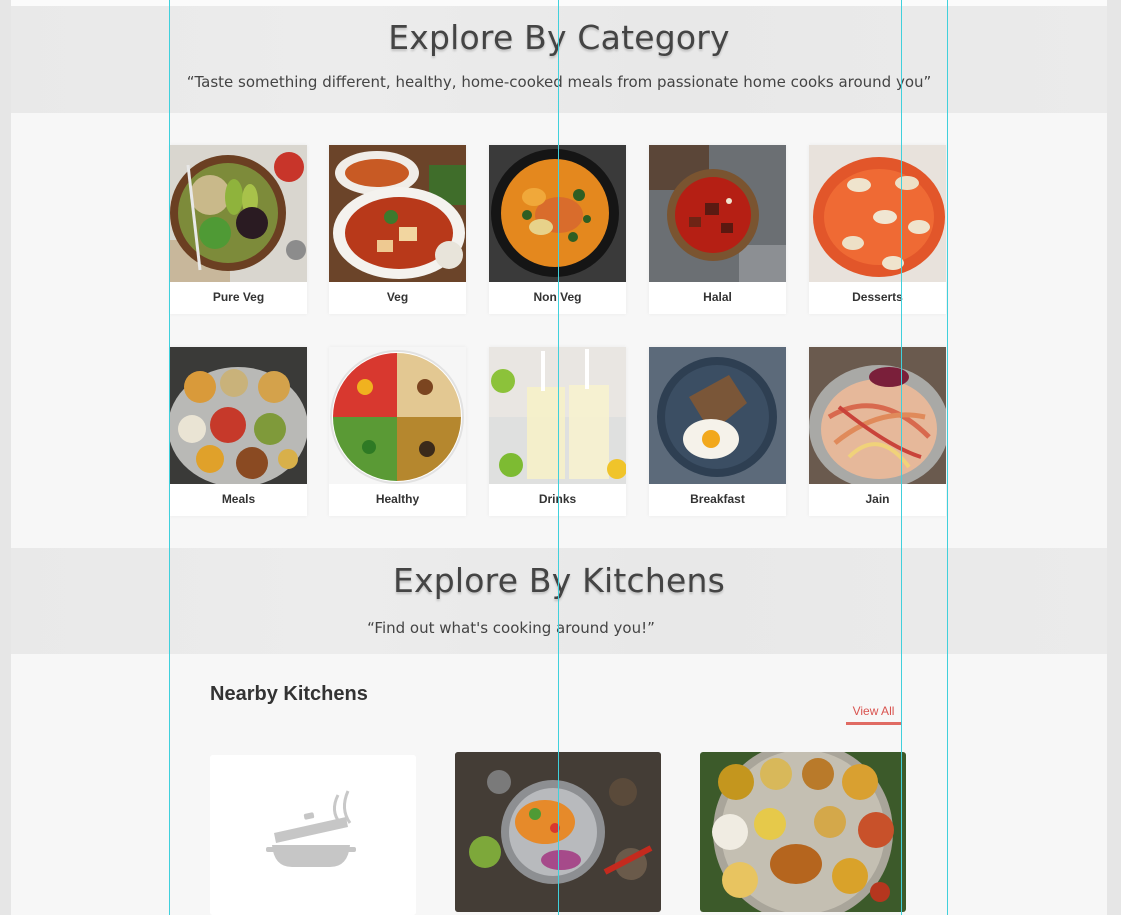 This screenshot has width=1121, height=915. I want to click on cooking-pot-placeholder-icon, so click(313, 835).